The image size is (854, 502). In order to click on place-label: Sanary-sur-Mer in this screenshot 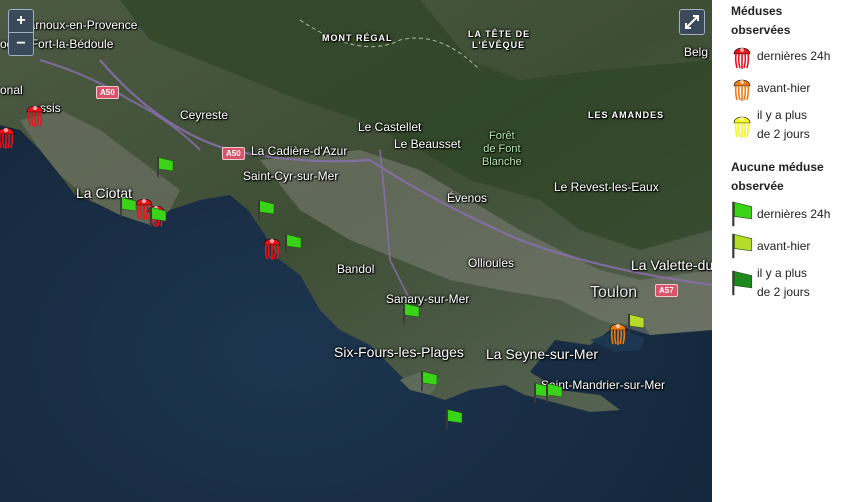, I will do `click(428, 299)`.